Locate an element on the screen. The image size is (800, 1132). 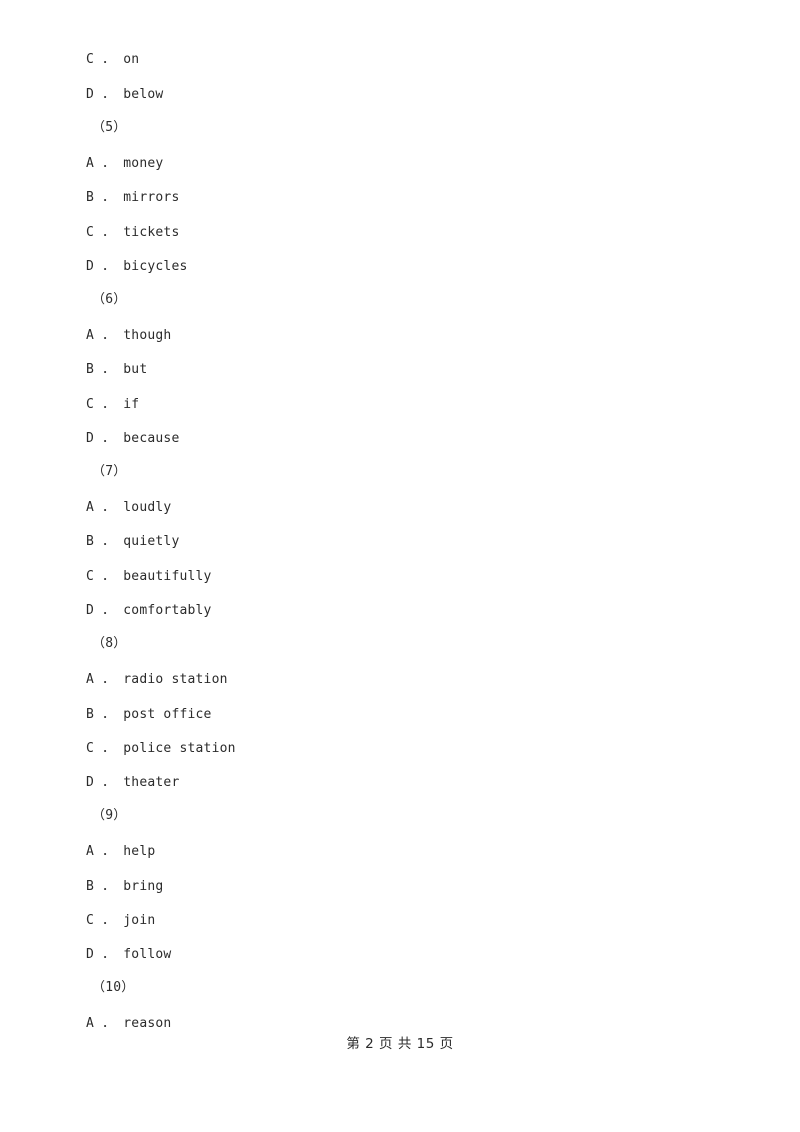
answer-option: B ． but is located at coordinates (117, 369).